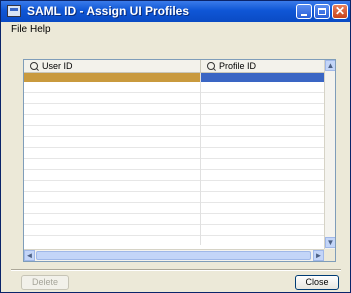  Describe the element at coordinates (238, 66) in the screenshot. I see `column-label-profile-id: Profile ID` at that location.